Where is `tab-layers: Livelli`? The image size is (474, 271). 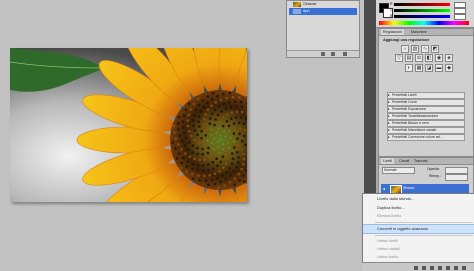 tab-layers: Livelli is located at coordinates (387, 161).